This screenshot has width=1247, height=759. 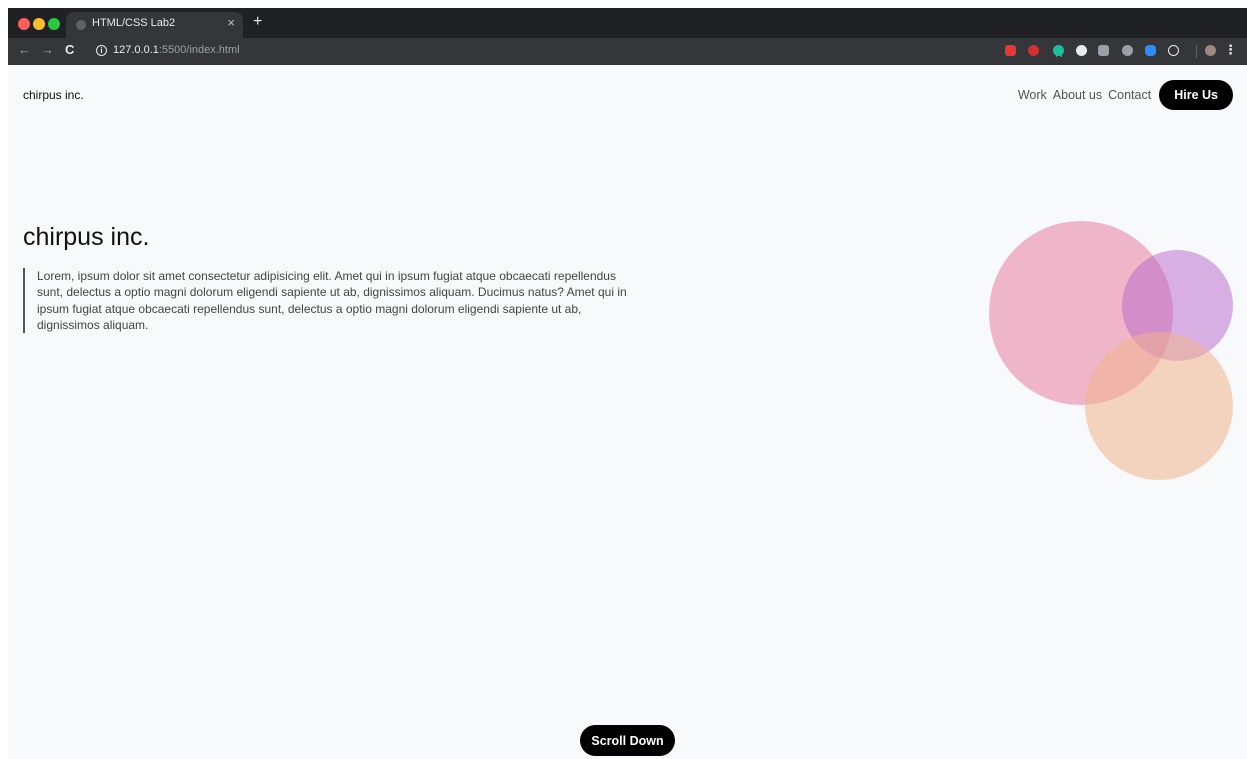 What do you see at coordinates (54, 24) in the screenshot?
I see `maximize-window-button` at bounding box center [54, 24].